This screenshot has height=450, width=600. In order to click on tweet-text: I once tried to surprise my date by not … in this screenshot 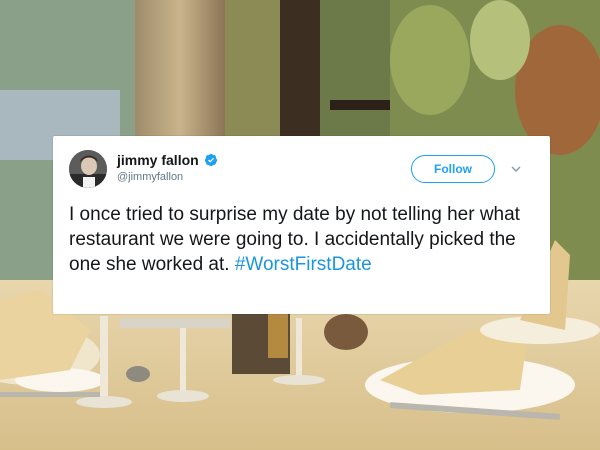, I will do `click(304, 239)`.